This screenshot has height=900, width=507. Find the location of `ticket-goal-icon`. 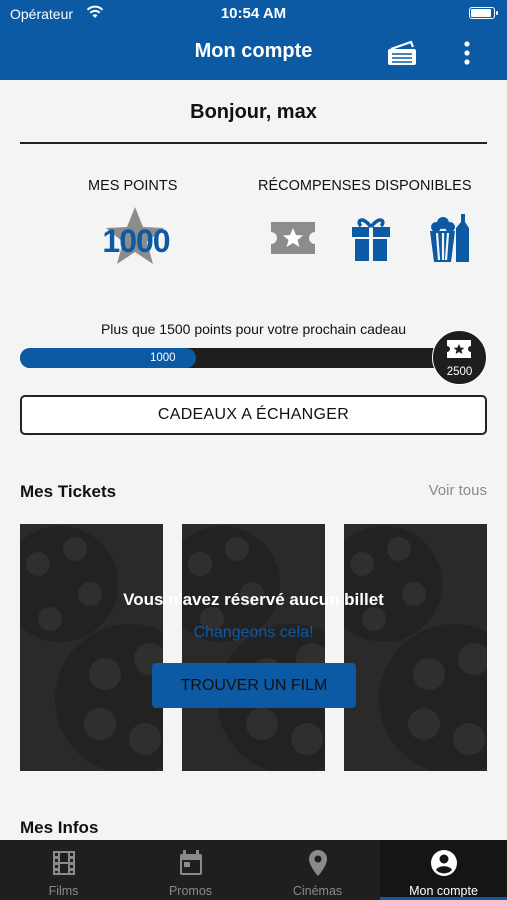

ticket-goal-icon is located at coordinates (459, 349).